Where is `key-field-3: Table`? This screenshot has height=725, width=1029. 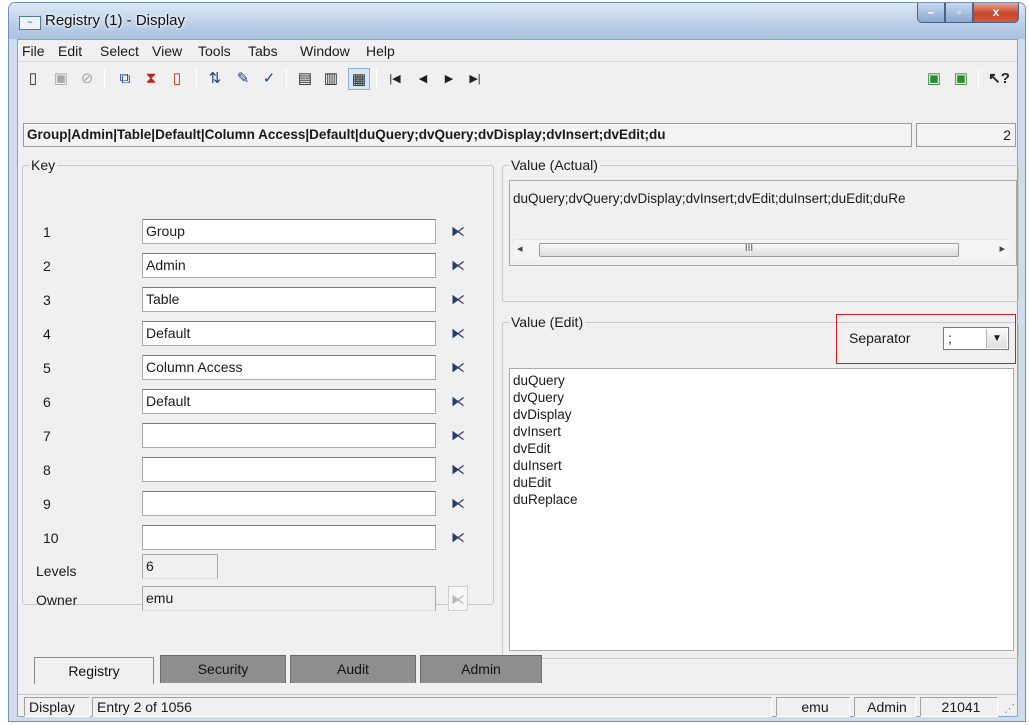 key-field-3: Table is located at coordinates (289, 299).